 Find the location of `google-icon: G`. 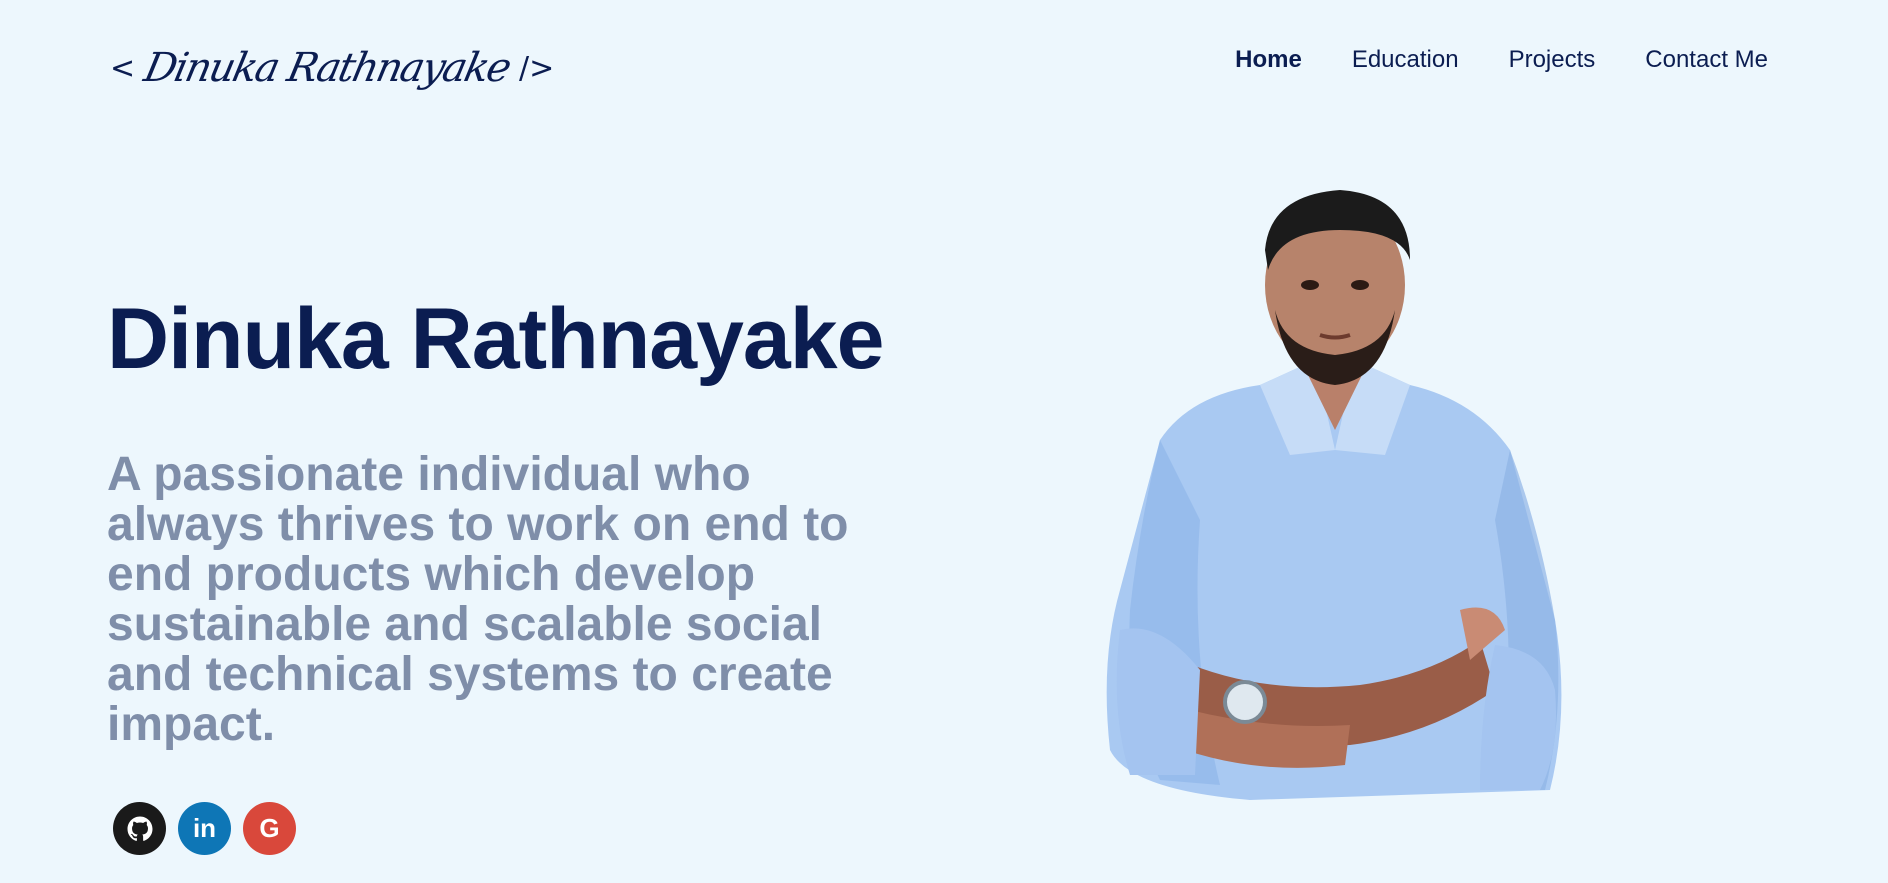

google-icon: G is located at coordinates (269, 828).